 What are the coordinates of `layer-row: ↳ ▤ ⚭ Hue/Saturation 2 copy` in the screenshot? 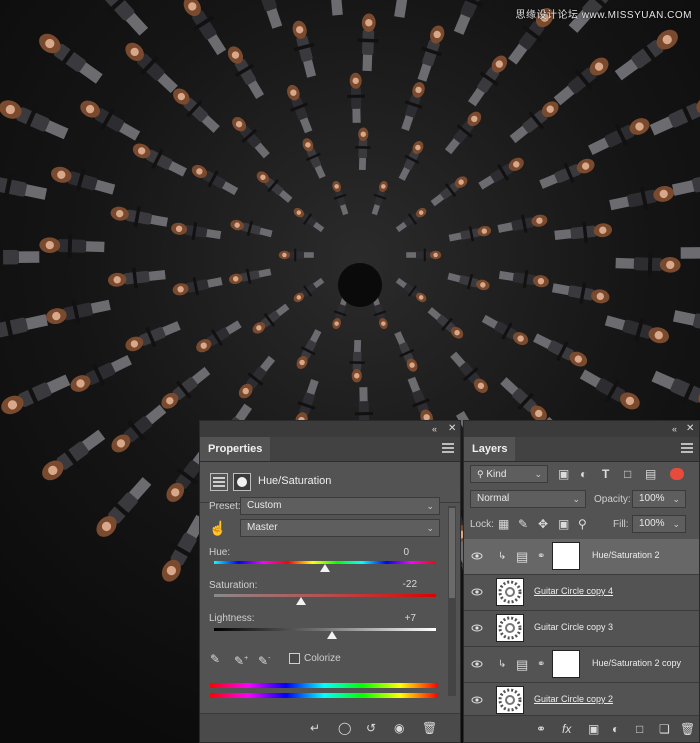 It's located at (581, 665).